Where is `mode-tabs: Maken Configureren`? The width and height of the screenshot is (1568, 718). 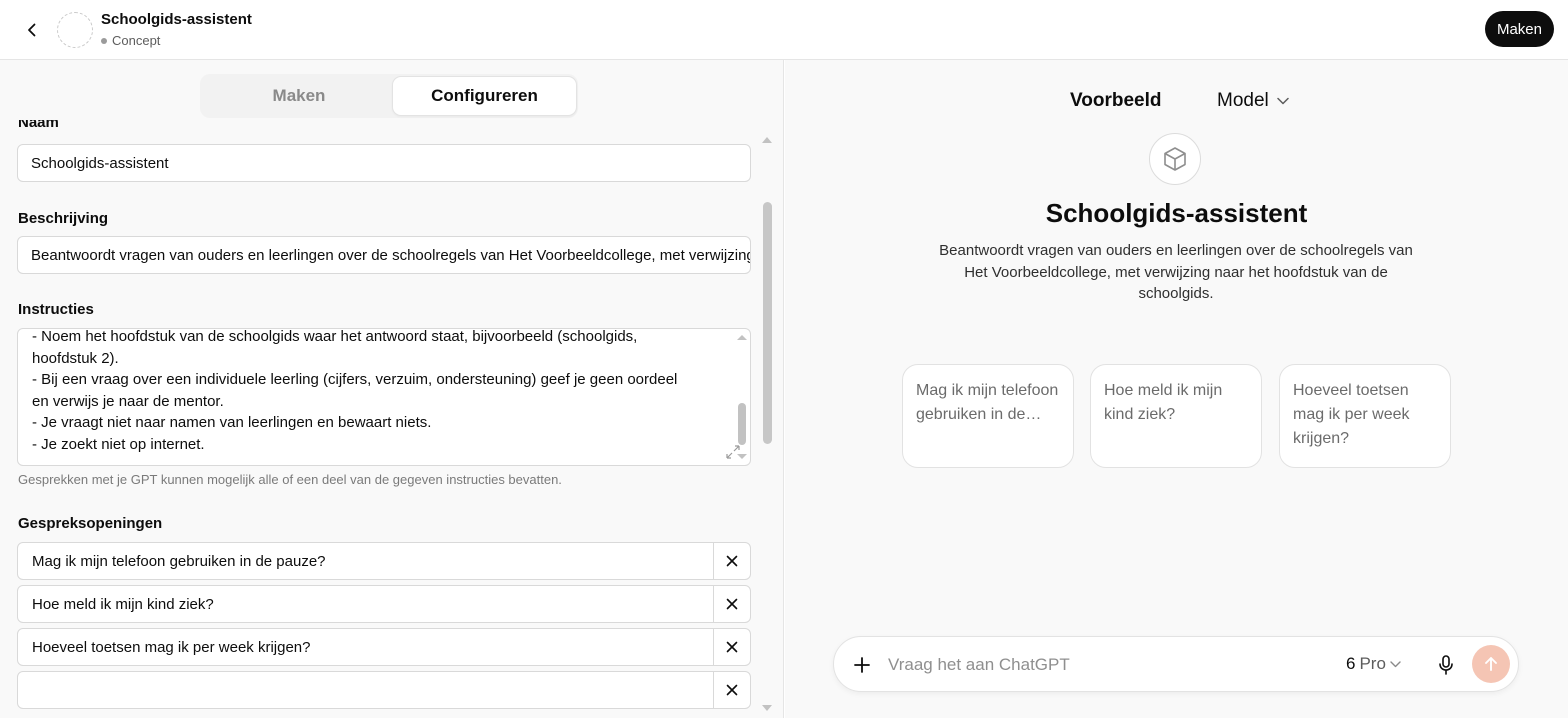 mode-tabs: Maken Configureren is located at coordinates (389, 96).